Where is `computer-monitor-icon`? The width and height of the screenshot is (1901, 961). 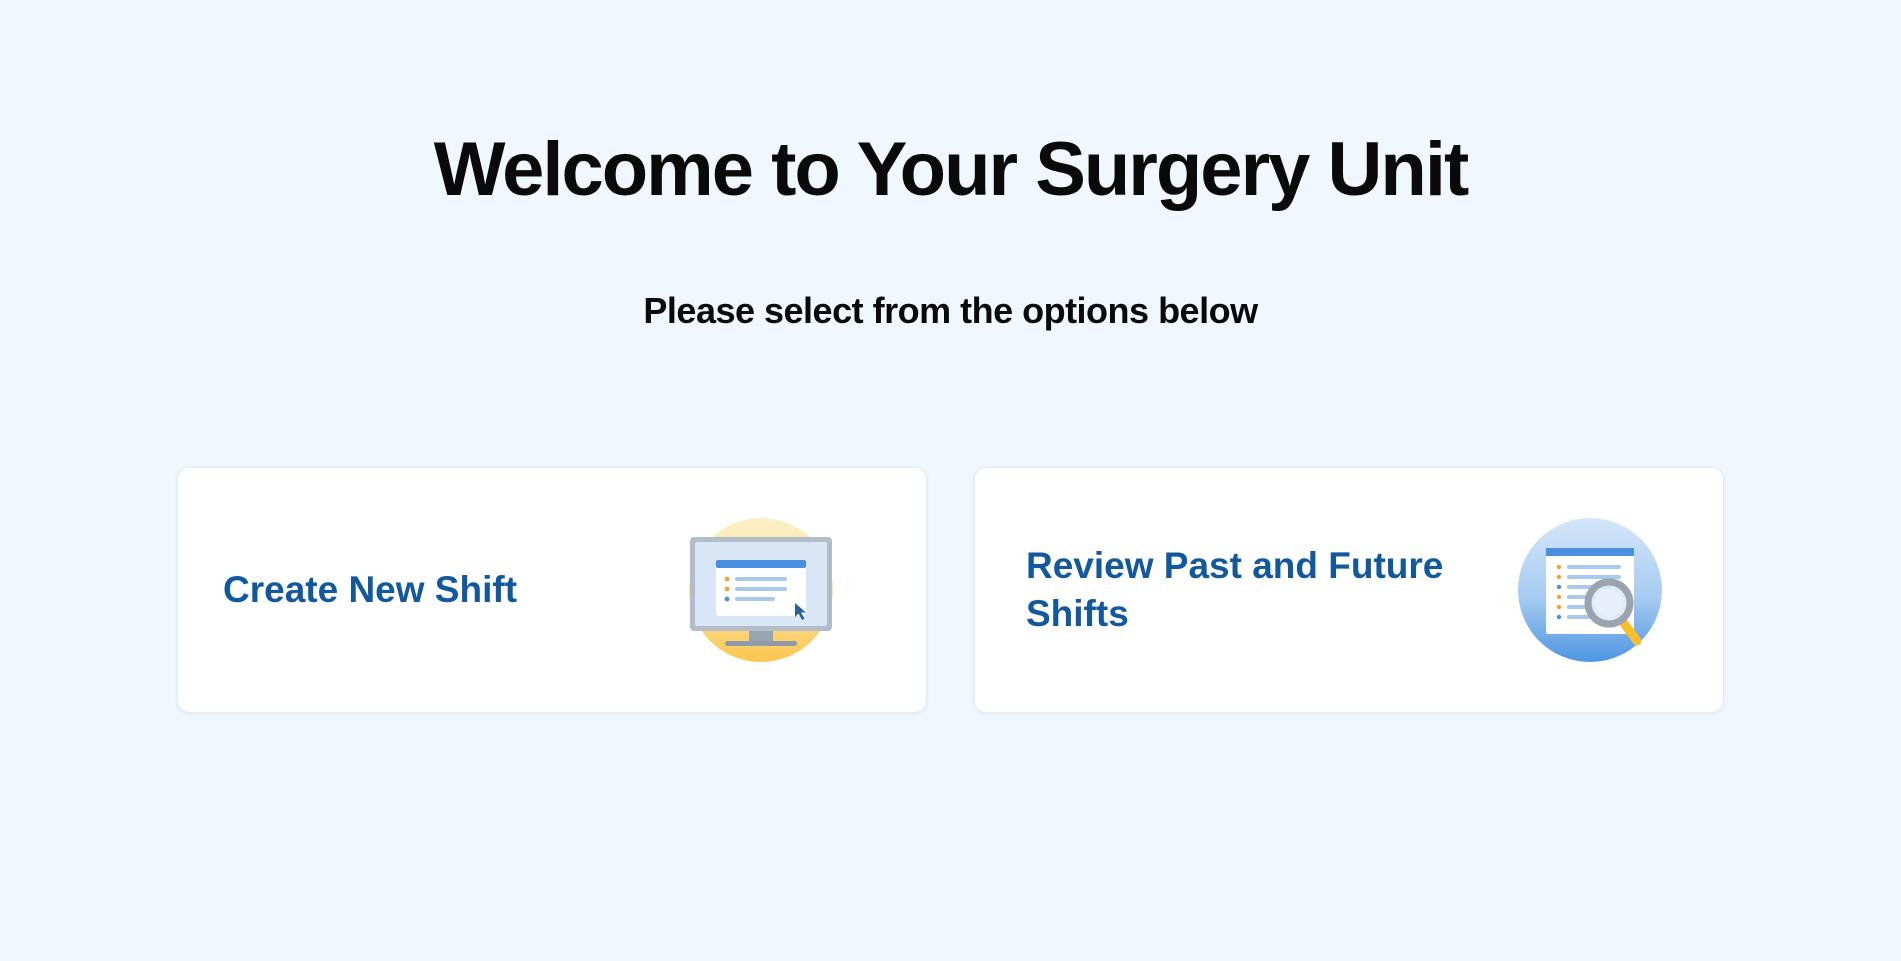
computer-monitor-icon is located at coordinates (761, 590).